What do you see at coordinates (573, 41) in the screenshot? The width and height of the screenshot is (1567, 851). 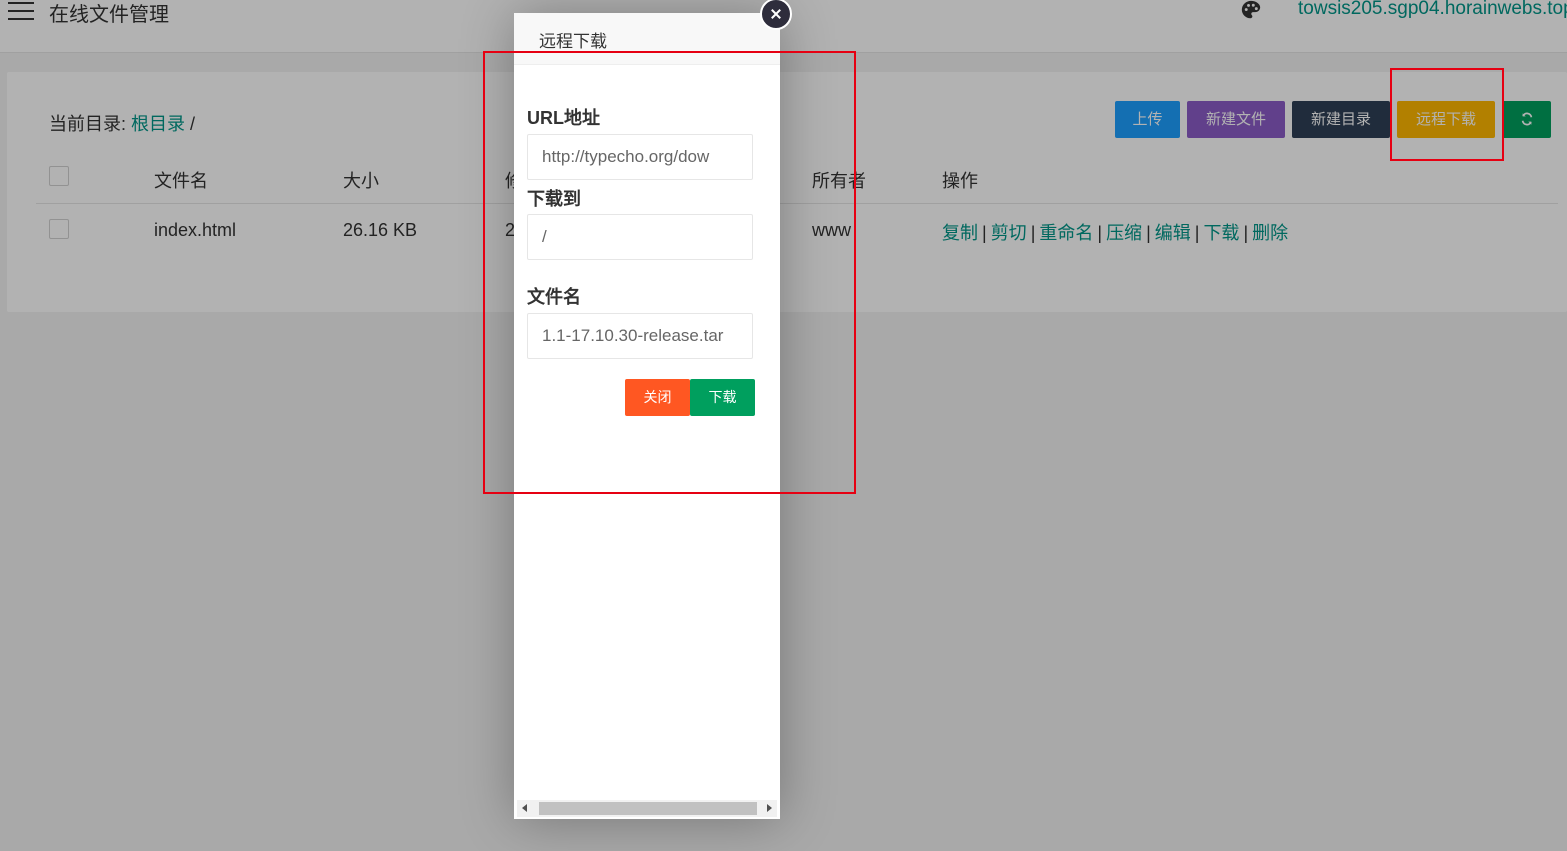 I see `dialog-title: 远程下载` at bounding box center [573, 41].